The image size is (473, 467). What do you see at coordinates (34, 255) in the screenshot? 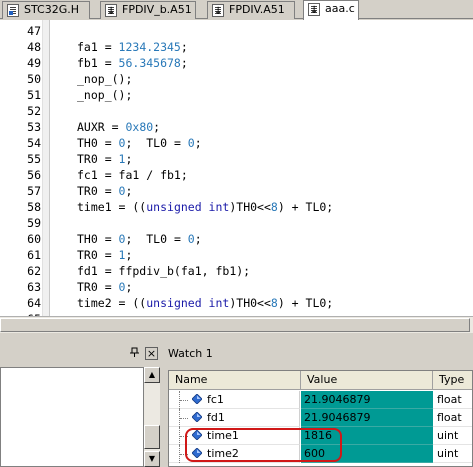
I see `line-number: 61` at bounding box center [34, 255].